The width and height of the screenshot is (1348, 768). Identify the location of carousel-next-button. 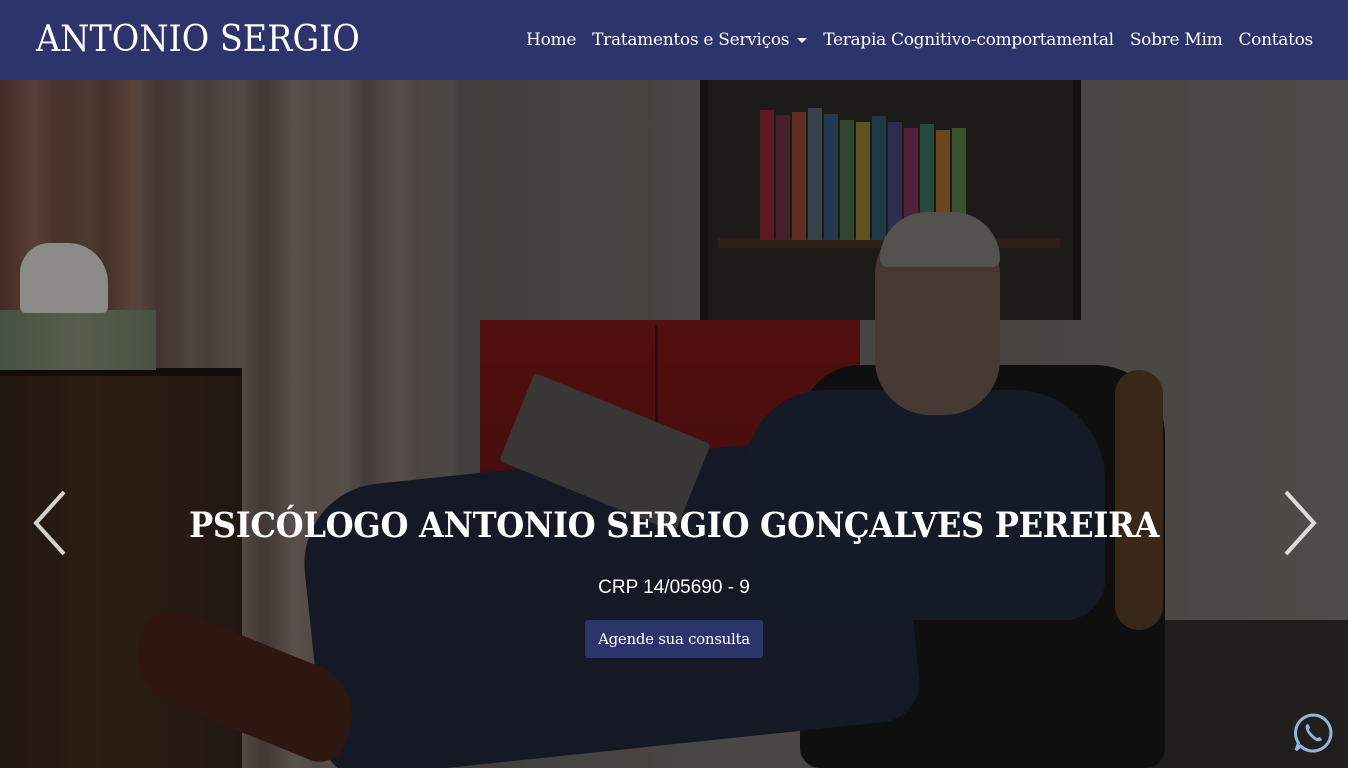
(1300, 523).